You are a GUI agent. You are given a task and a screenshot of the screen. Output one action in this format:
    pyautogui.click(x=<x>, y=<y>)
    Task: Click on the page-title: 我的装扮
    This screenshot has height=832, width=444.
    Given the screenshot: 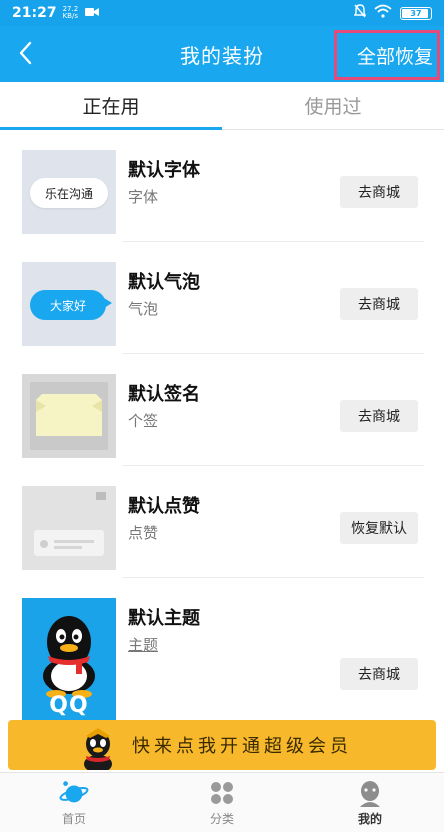 What is the action you would take?
    pyautogui.click(x=222, y=55)
    